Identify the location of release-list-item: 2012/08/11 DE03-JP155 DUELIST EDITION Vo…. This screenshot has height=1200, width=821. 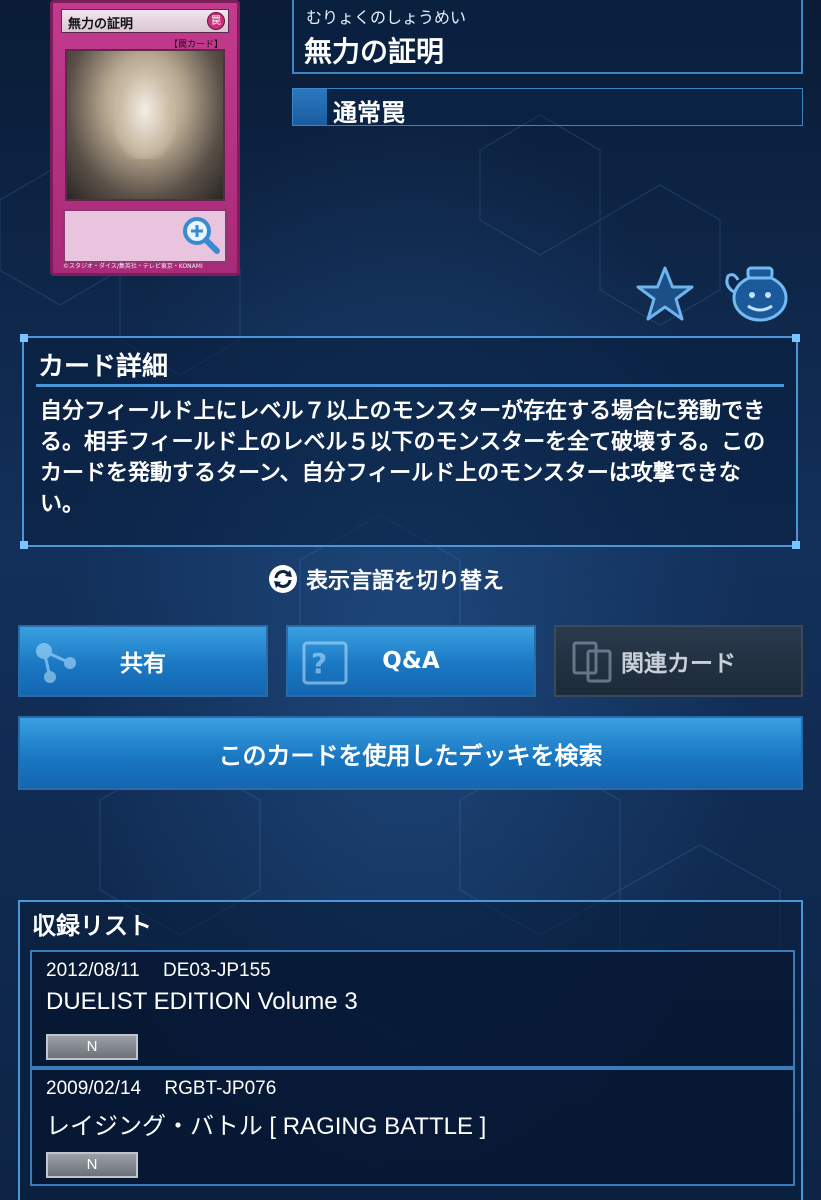
(412, 1009).